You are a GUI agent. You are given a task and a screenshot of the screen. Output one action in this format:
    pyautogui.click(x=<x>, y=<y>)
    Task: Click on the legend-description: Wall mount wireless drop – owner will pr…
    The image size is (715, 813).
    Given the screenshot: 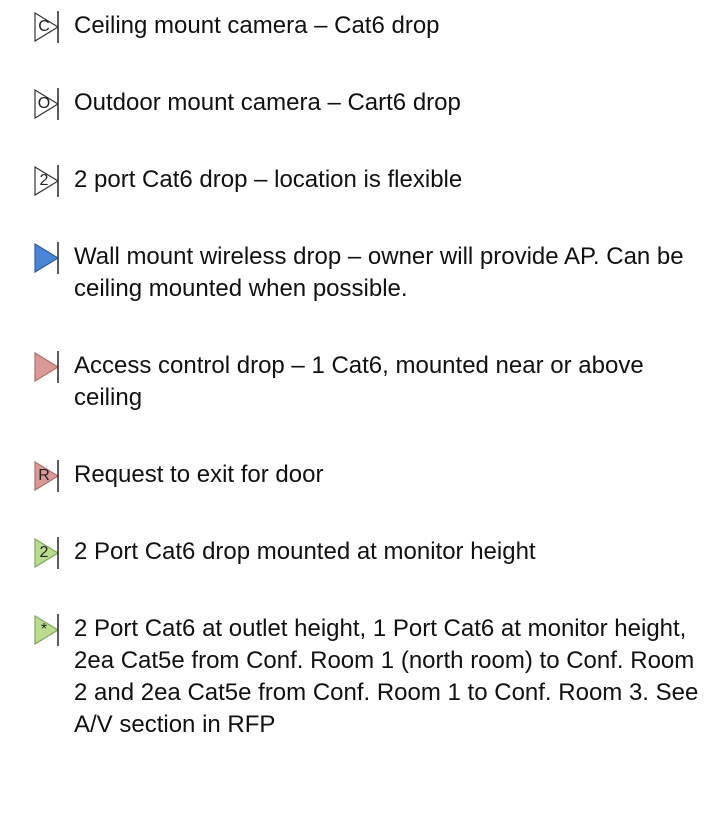 What is the action you would take?
    pyautogui.click(x=379, y=272)
    